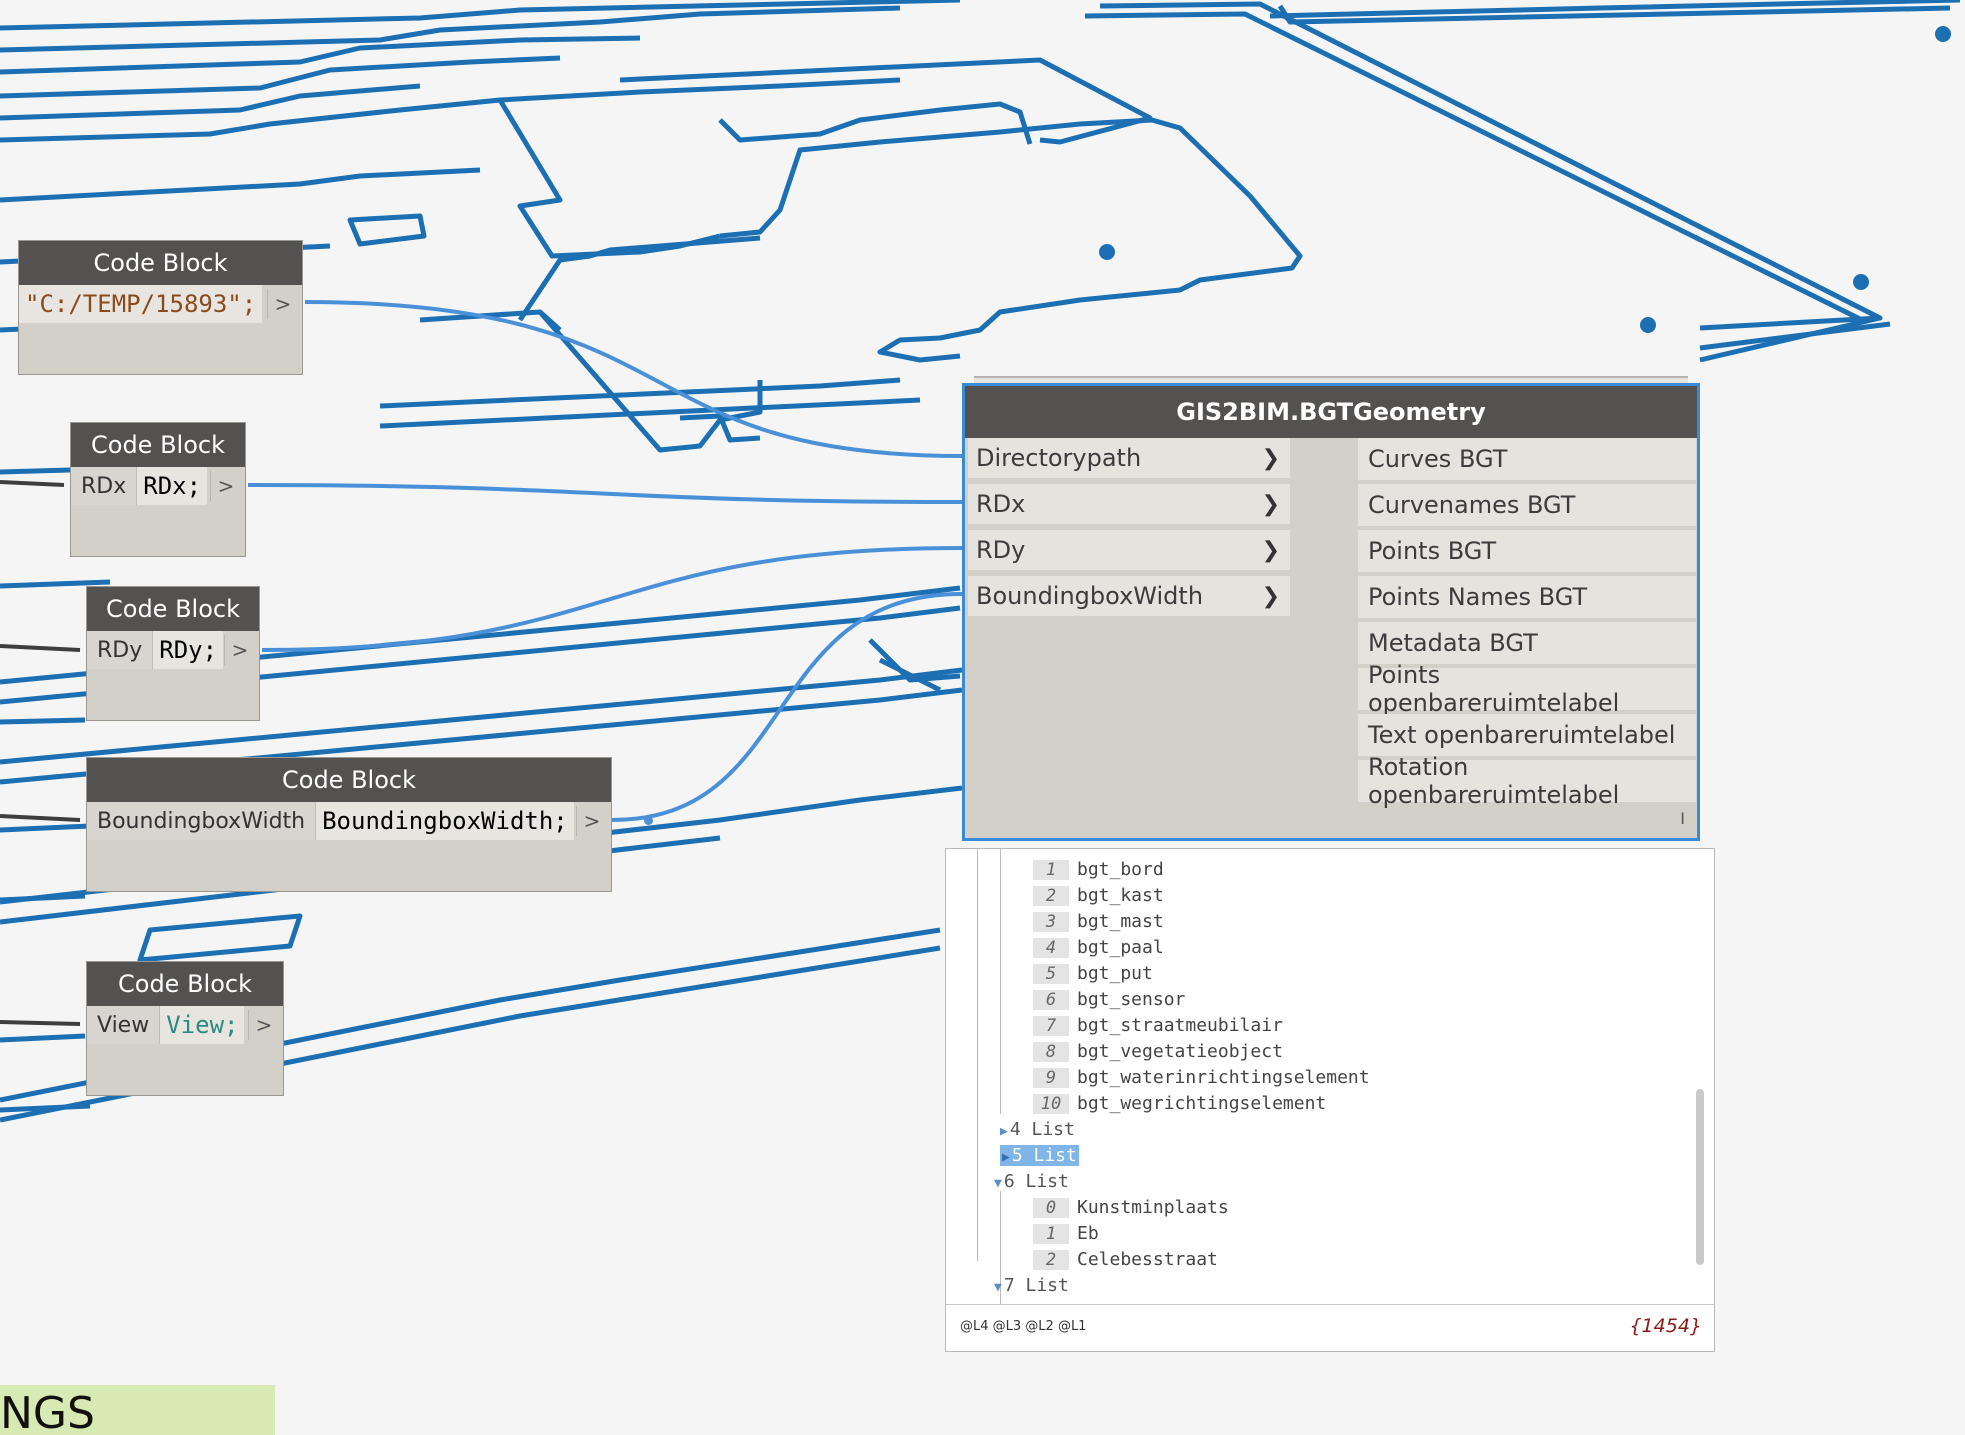 The image size is (1965, 1435). What do you see at coordinates (1527, 643) in the screenshot?
I see `output-port-metadata-bgt: Metadata BGT` at bounding box center [1527, 643].